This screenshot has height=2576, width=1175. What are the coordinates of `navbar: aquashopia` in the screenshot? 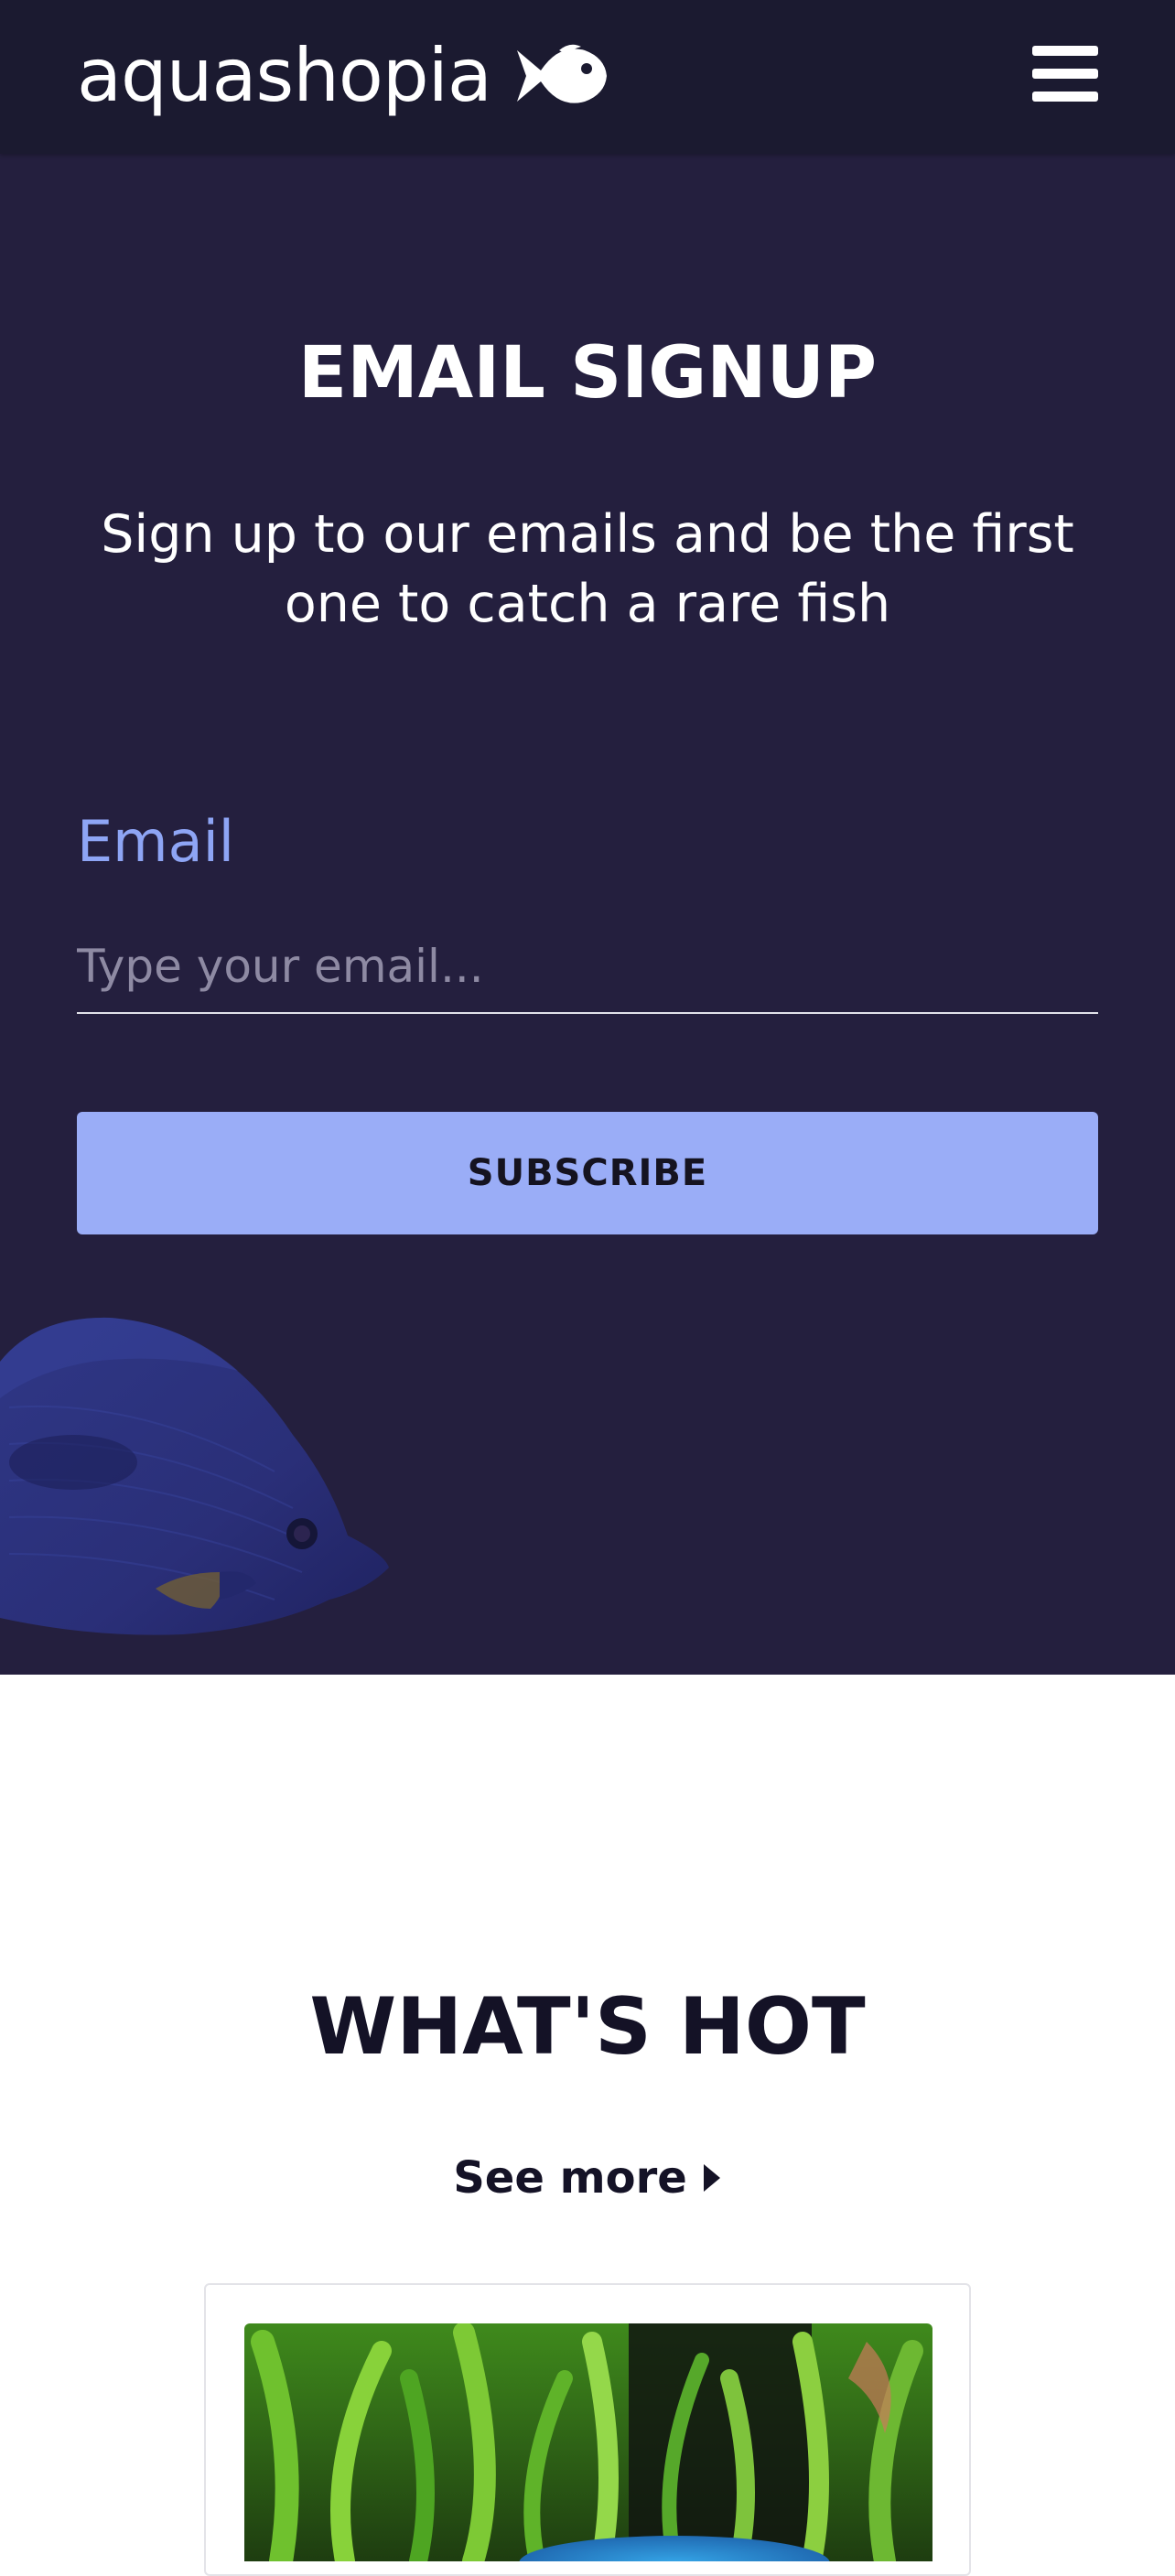 It's located at (587, 77).